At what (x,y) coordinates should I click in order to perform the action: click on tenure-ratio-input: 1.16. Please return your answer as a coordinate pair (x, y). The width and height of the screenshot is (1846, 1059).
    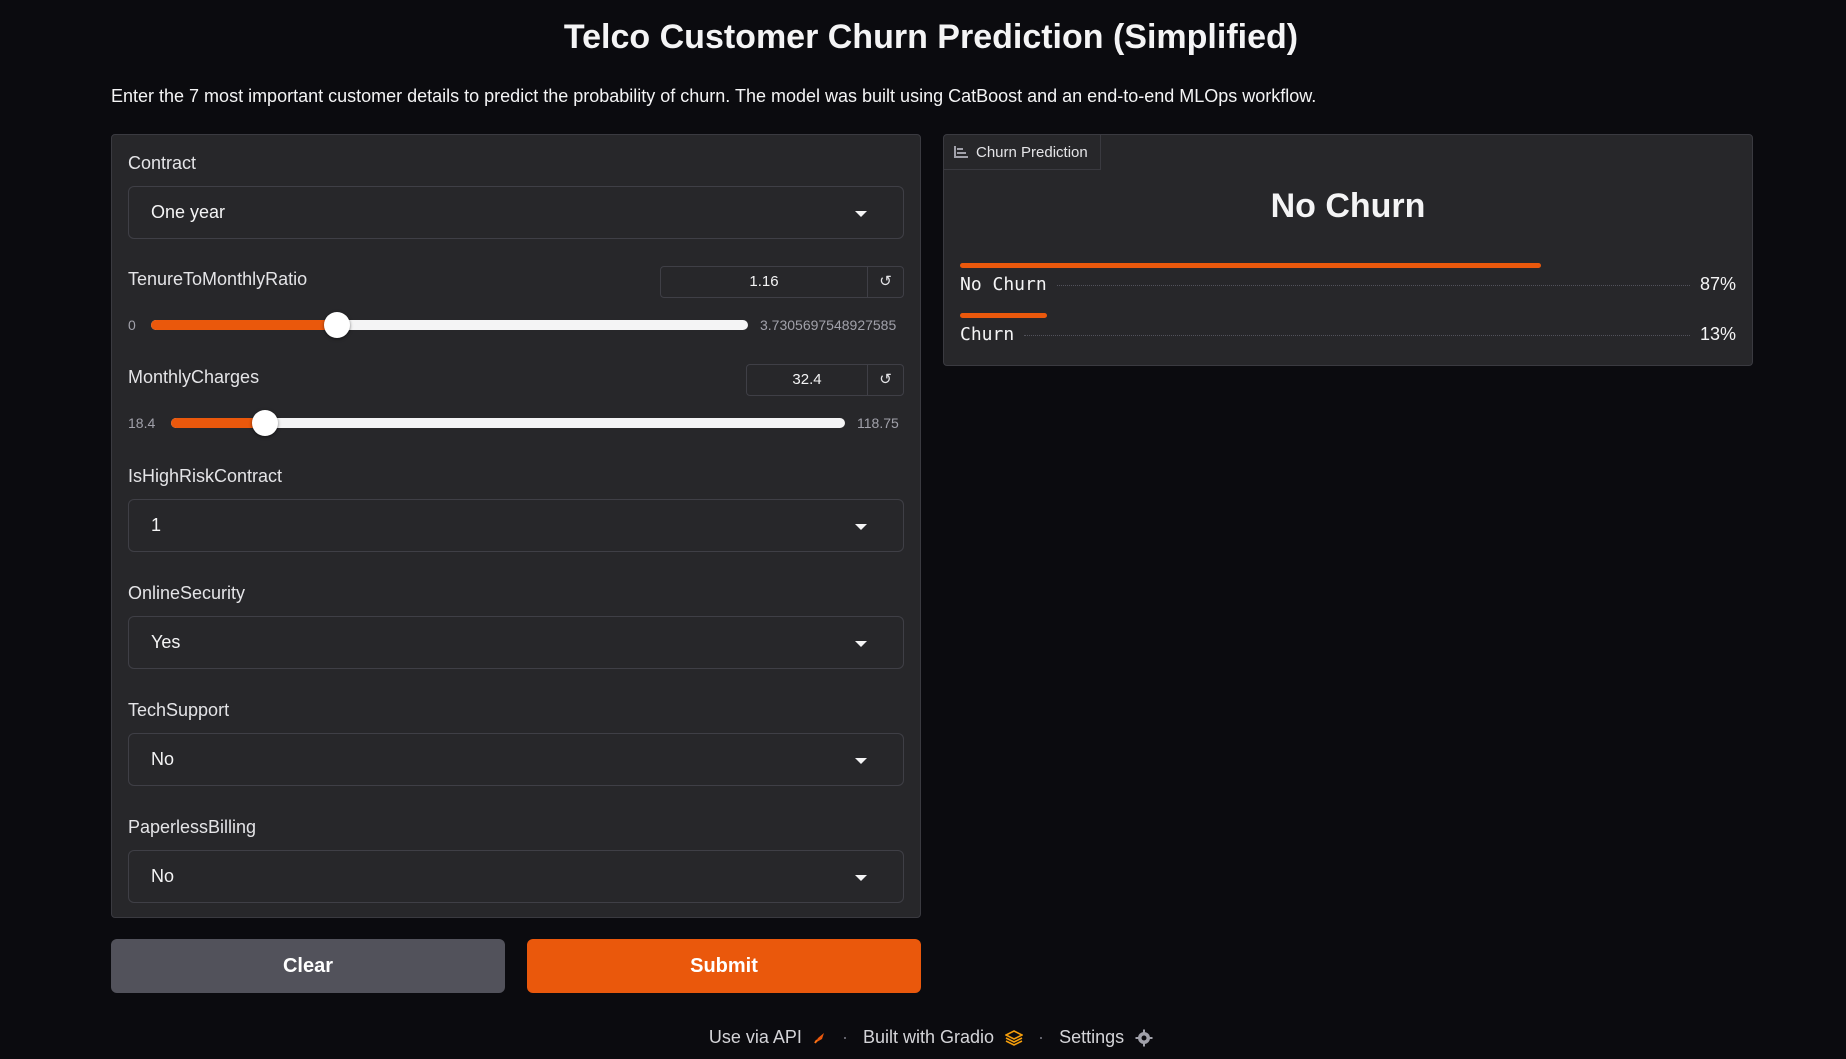
    Looking at the image, I should click on (764, 282).